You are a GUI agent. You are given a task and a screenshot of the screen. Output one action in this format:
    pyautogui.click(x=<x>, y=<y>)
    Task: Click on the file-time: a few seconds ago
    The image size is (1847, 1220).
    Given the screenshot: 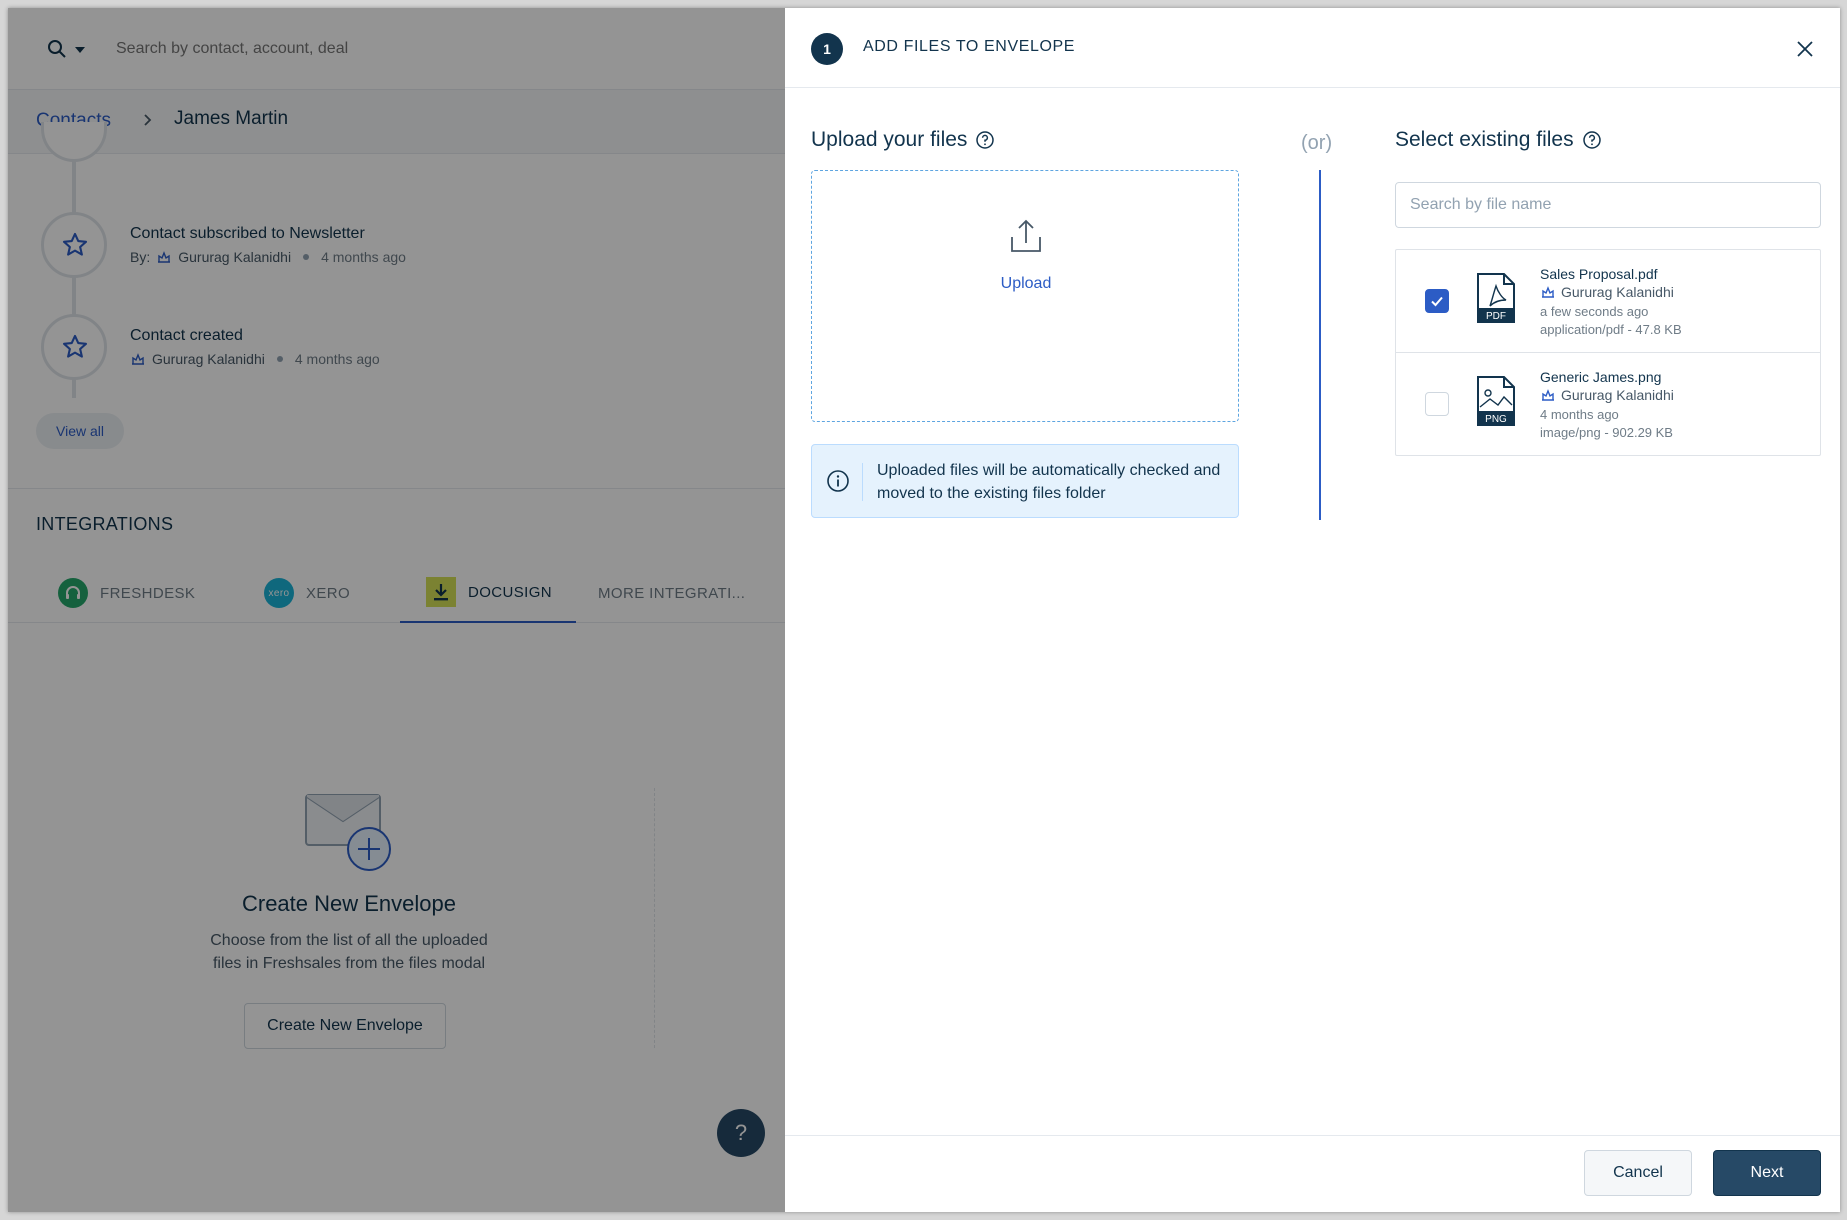 What is the action you would take?
    pyautogui.click(x=1594, y=311)
    